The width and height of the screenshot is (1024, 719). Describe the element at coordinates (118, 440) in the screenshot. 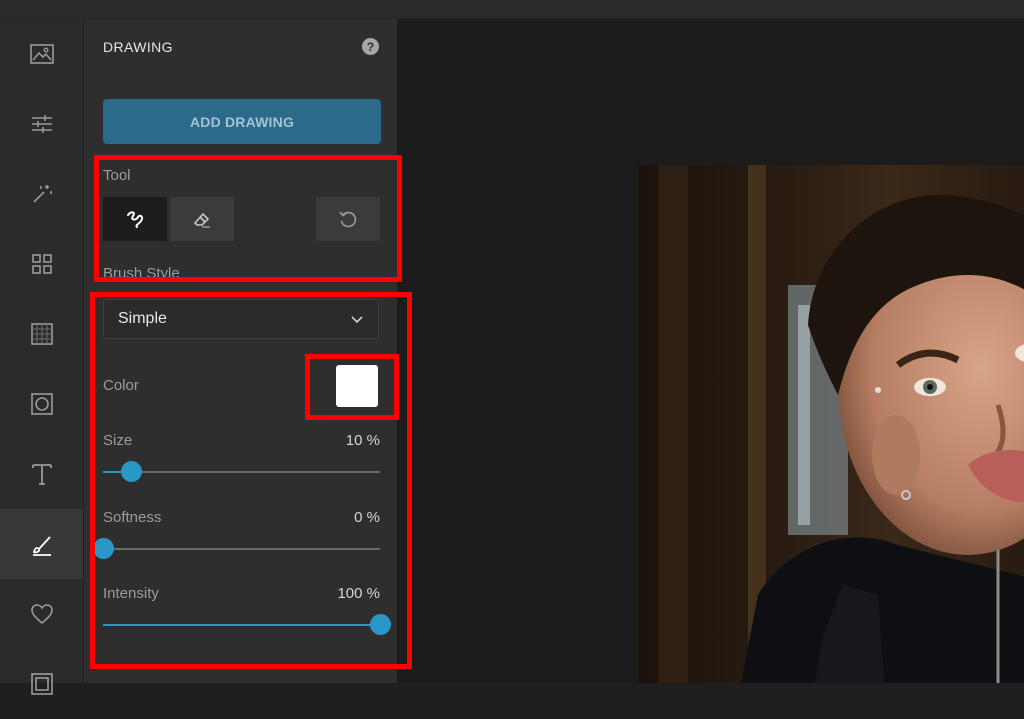

I see `size-label: Size` at that location.